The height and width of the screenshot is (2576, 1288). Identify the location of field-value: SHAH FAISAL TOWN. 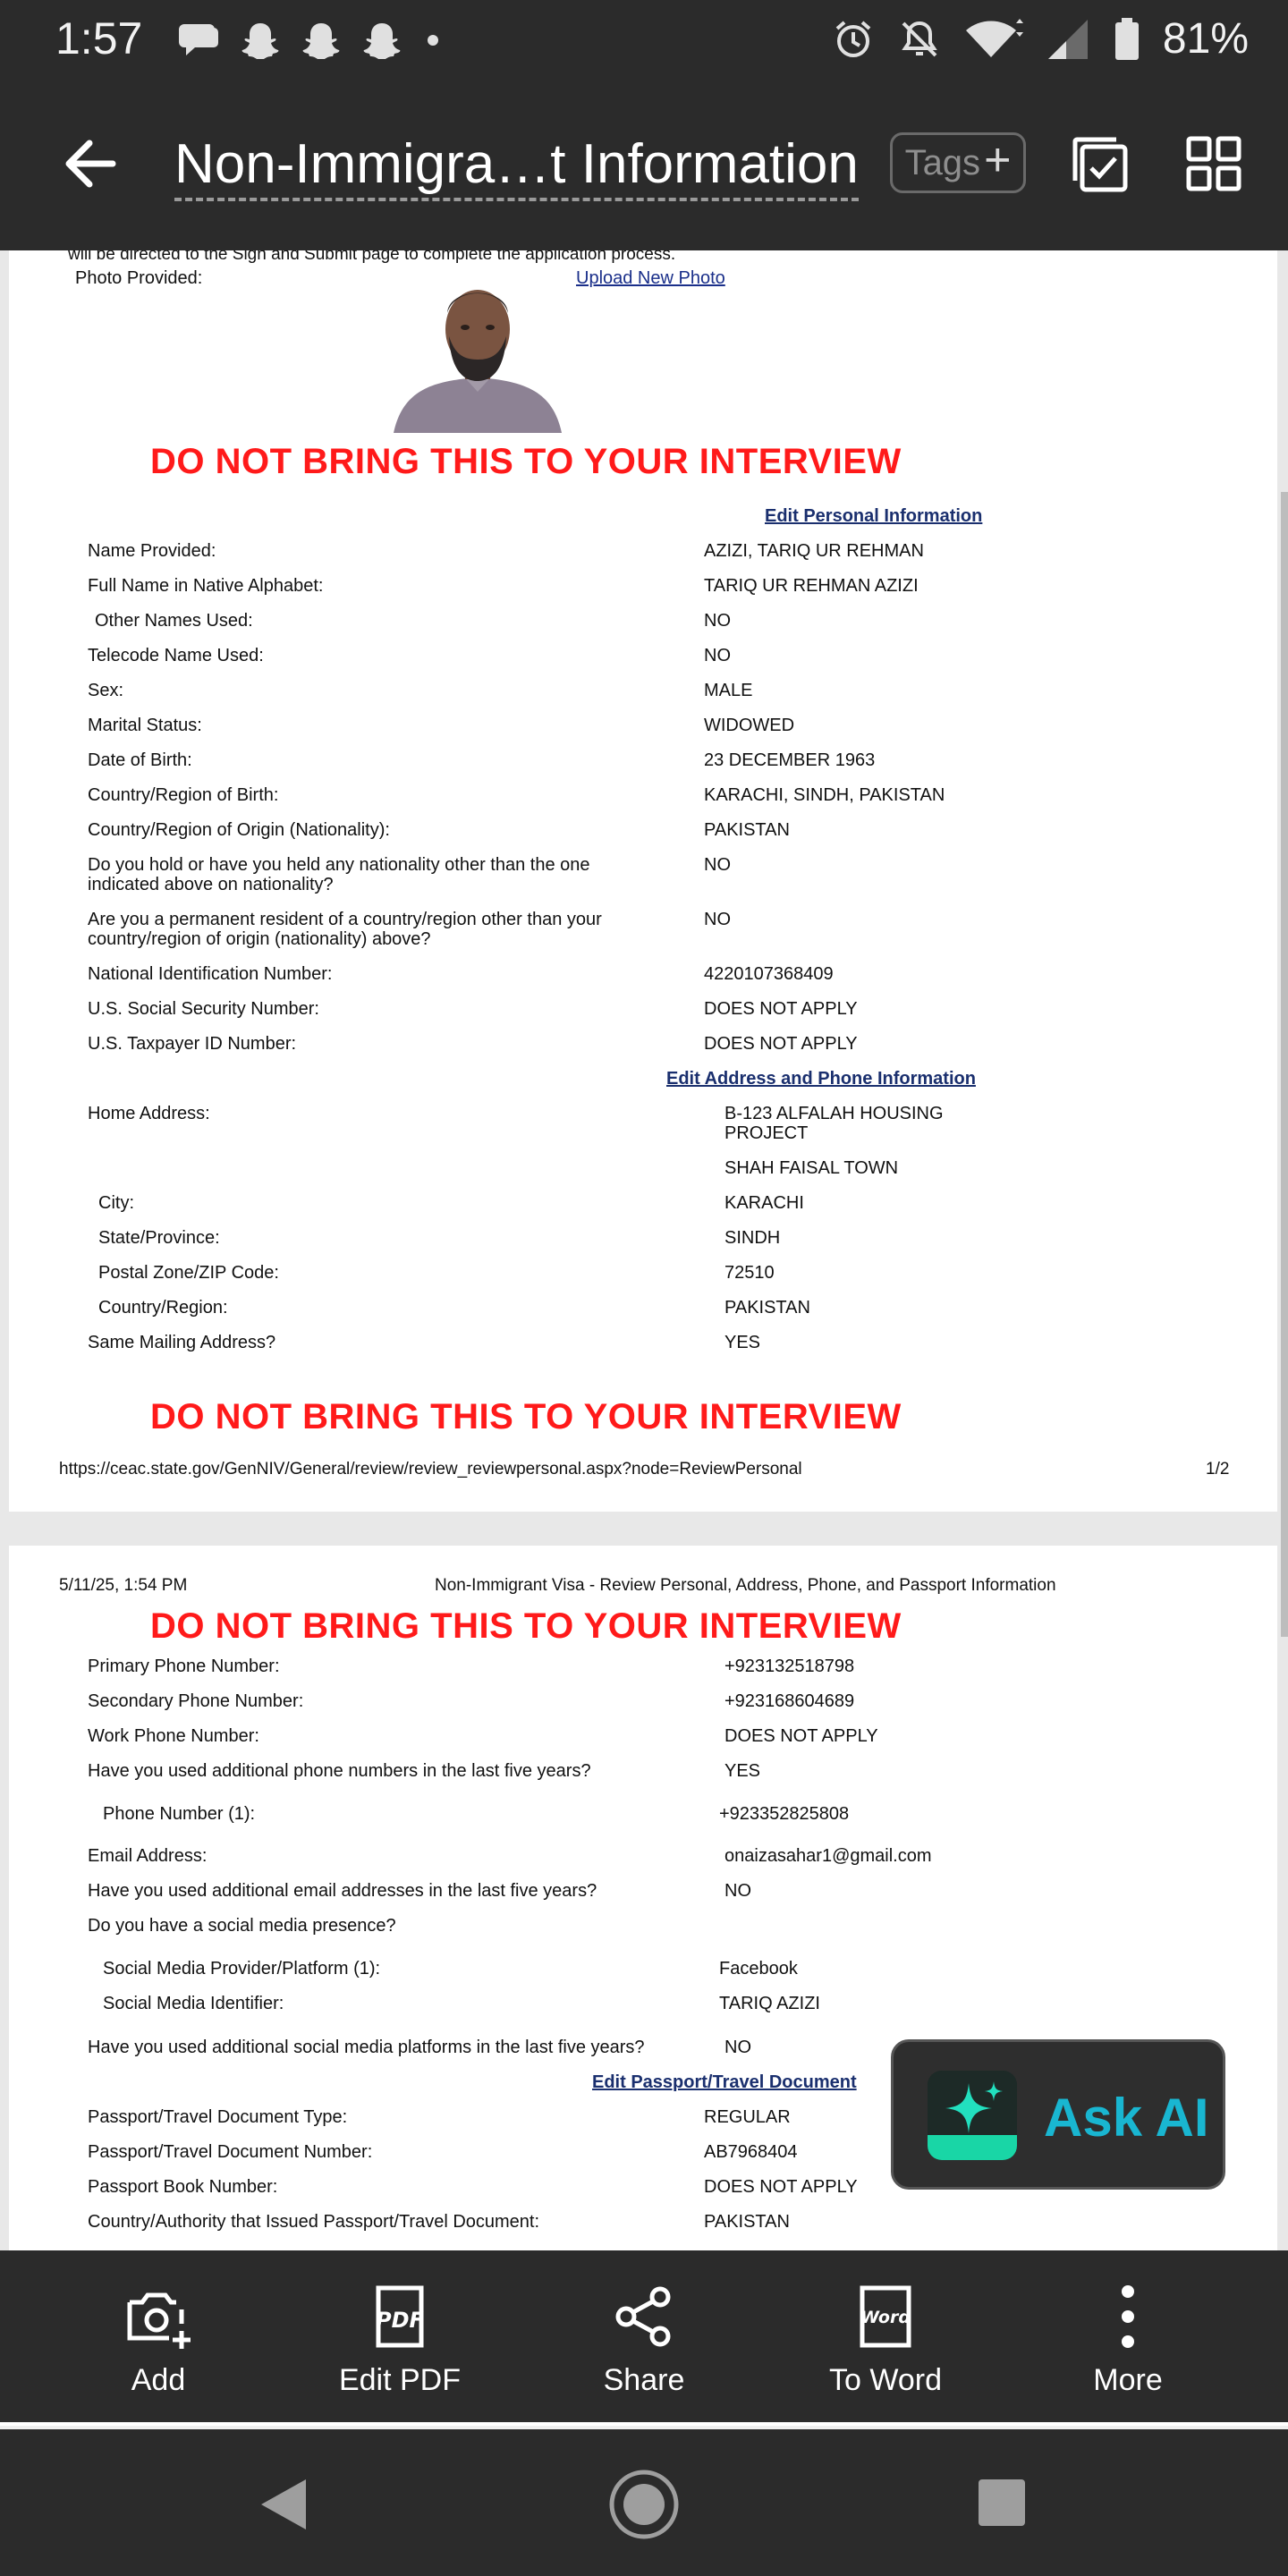
(811, 1168).